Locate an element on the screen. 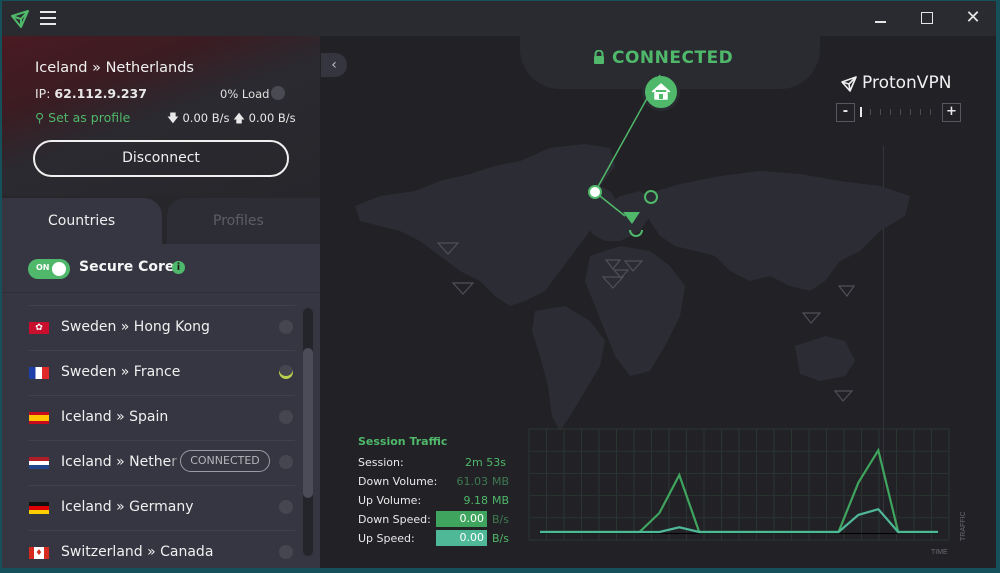  flag-france-icon is located at coordinates (39, 373).